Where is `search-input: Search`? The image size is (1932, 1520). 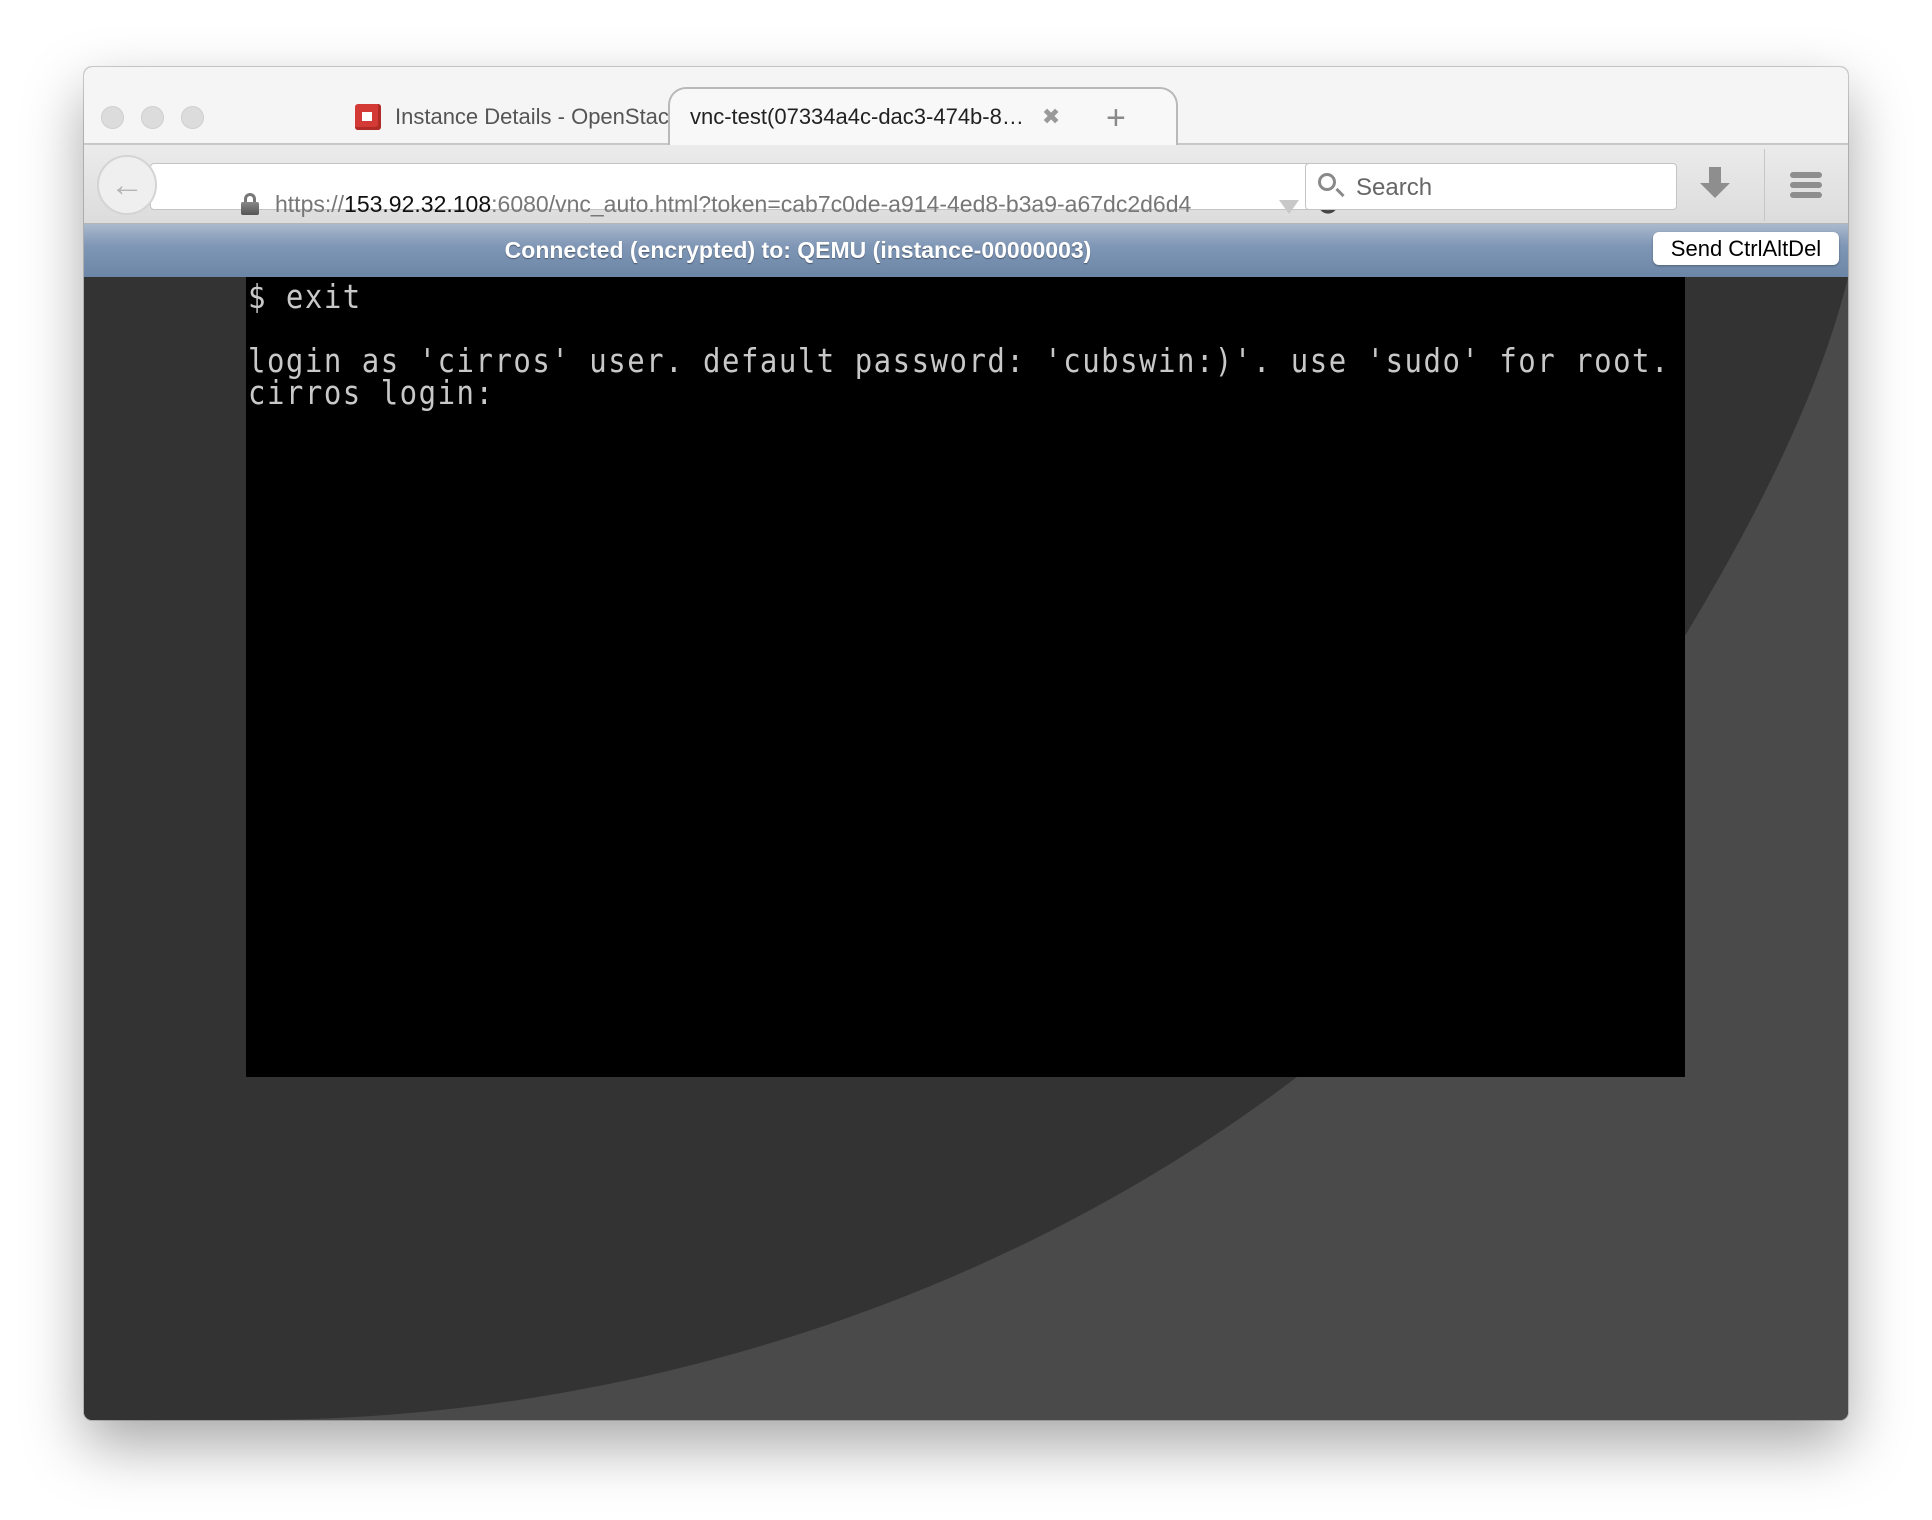 search-input: Search is located at coordinates (1491, 186).